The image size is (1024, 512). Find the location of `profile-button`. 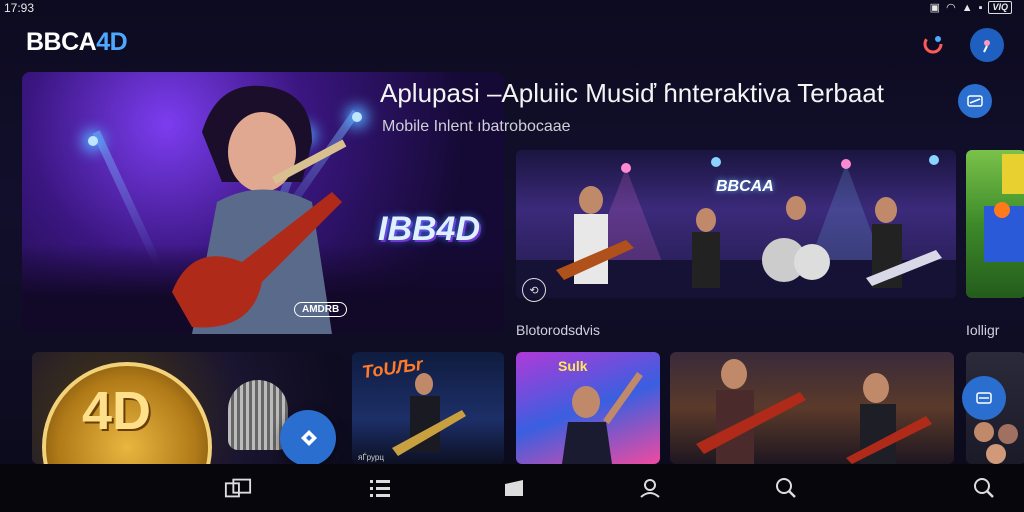

profile-button is located at coordinates (987, 45).